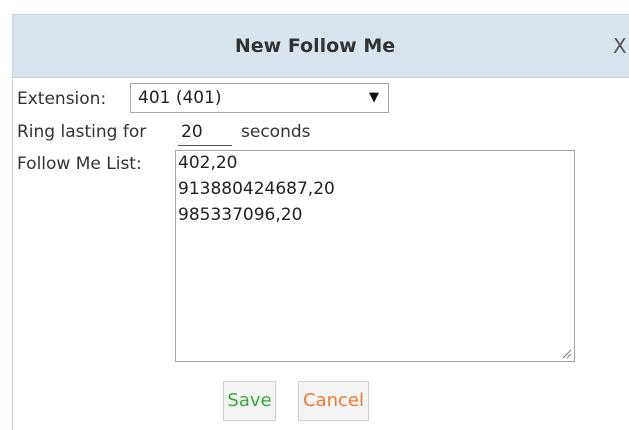 The height and width of the screenshot is (430, 629). I want to click on list-entry: 985337096,20, so click(240, 215).